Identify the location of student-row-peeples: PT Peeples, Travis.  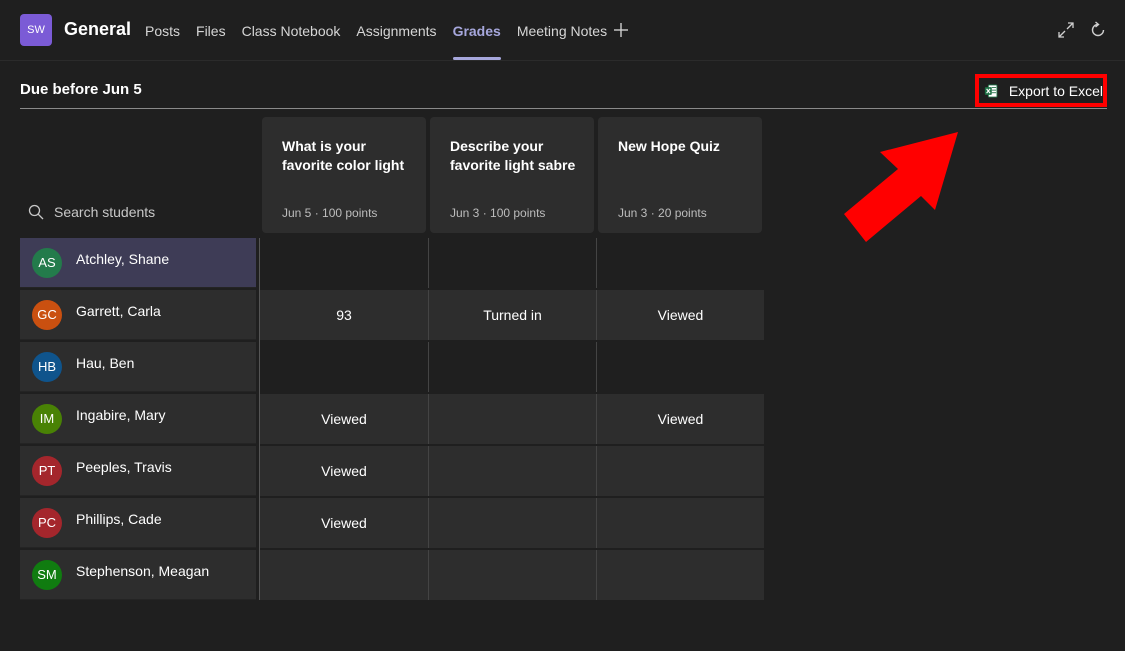
(138, 471).